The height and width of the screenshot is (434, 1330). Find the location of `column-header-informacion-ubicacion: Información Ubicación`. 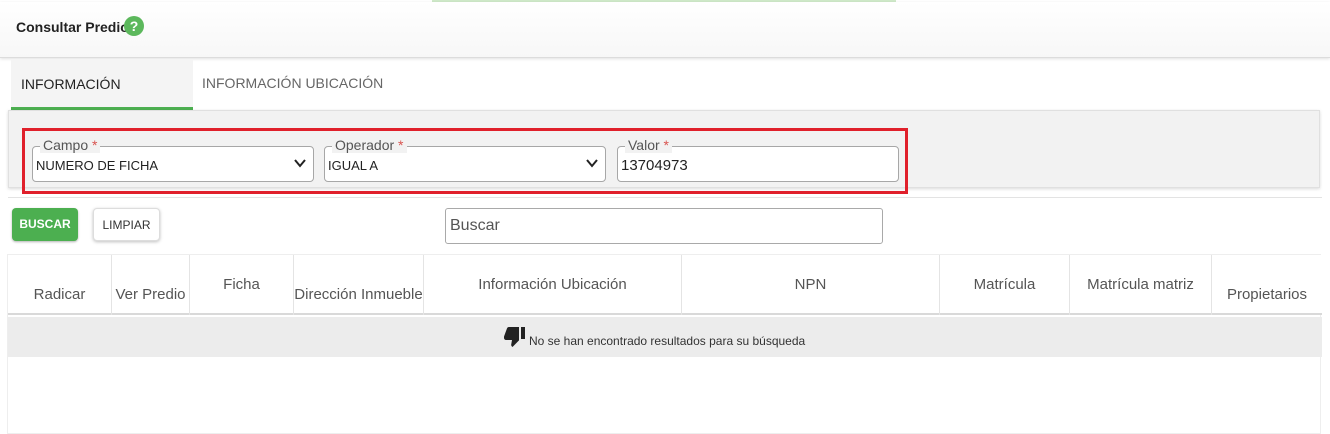

column-header-informacion-ubicacion: Información Ubicación is located at coordinates (553, 285).